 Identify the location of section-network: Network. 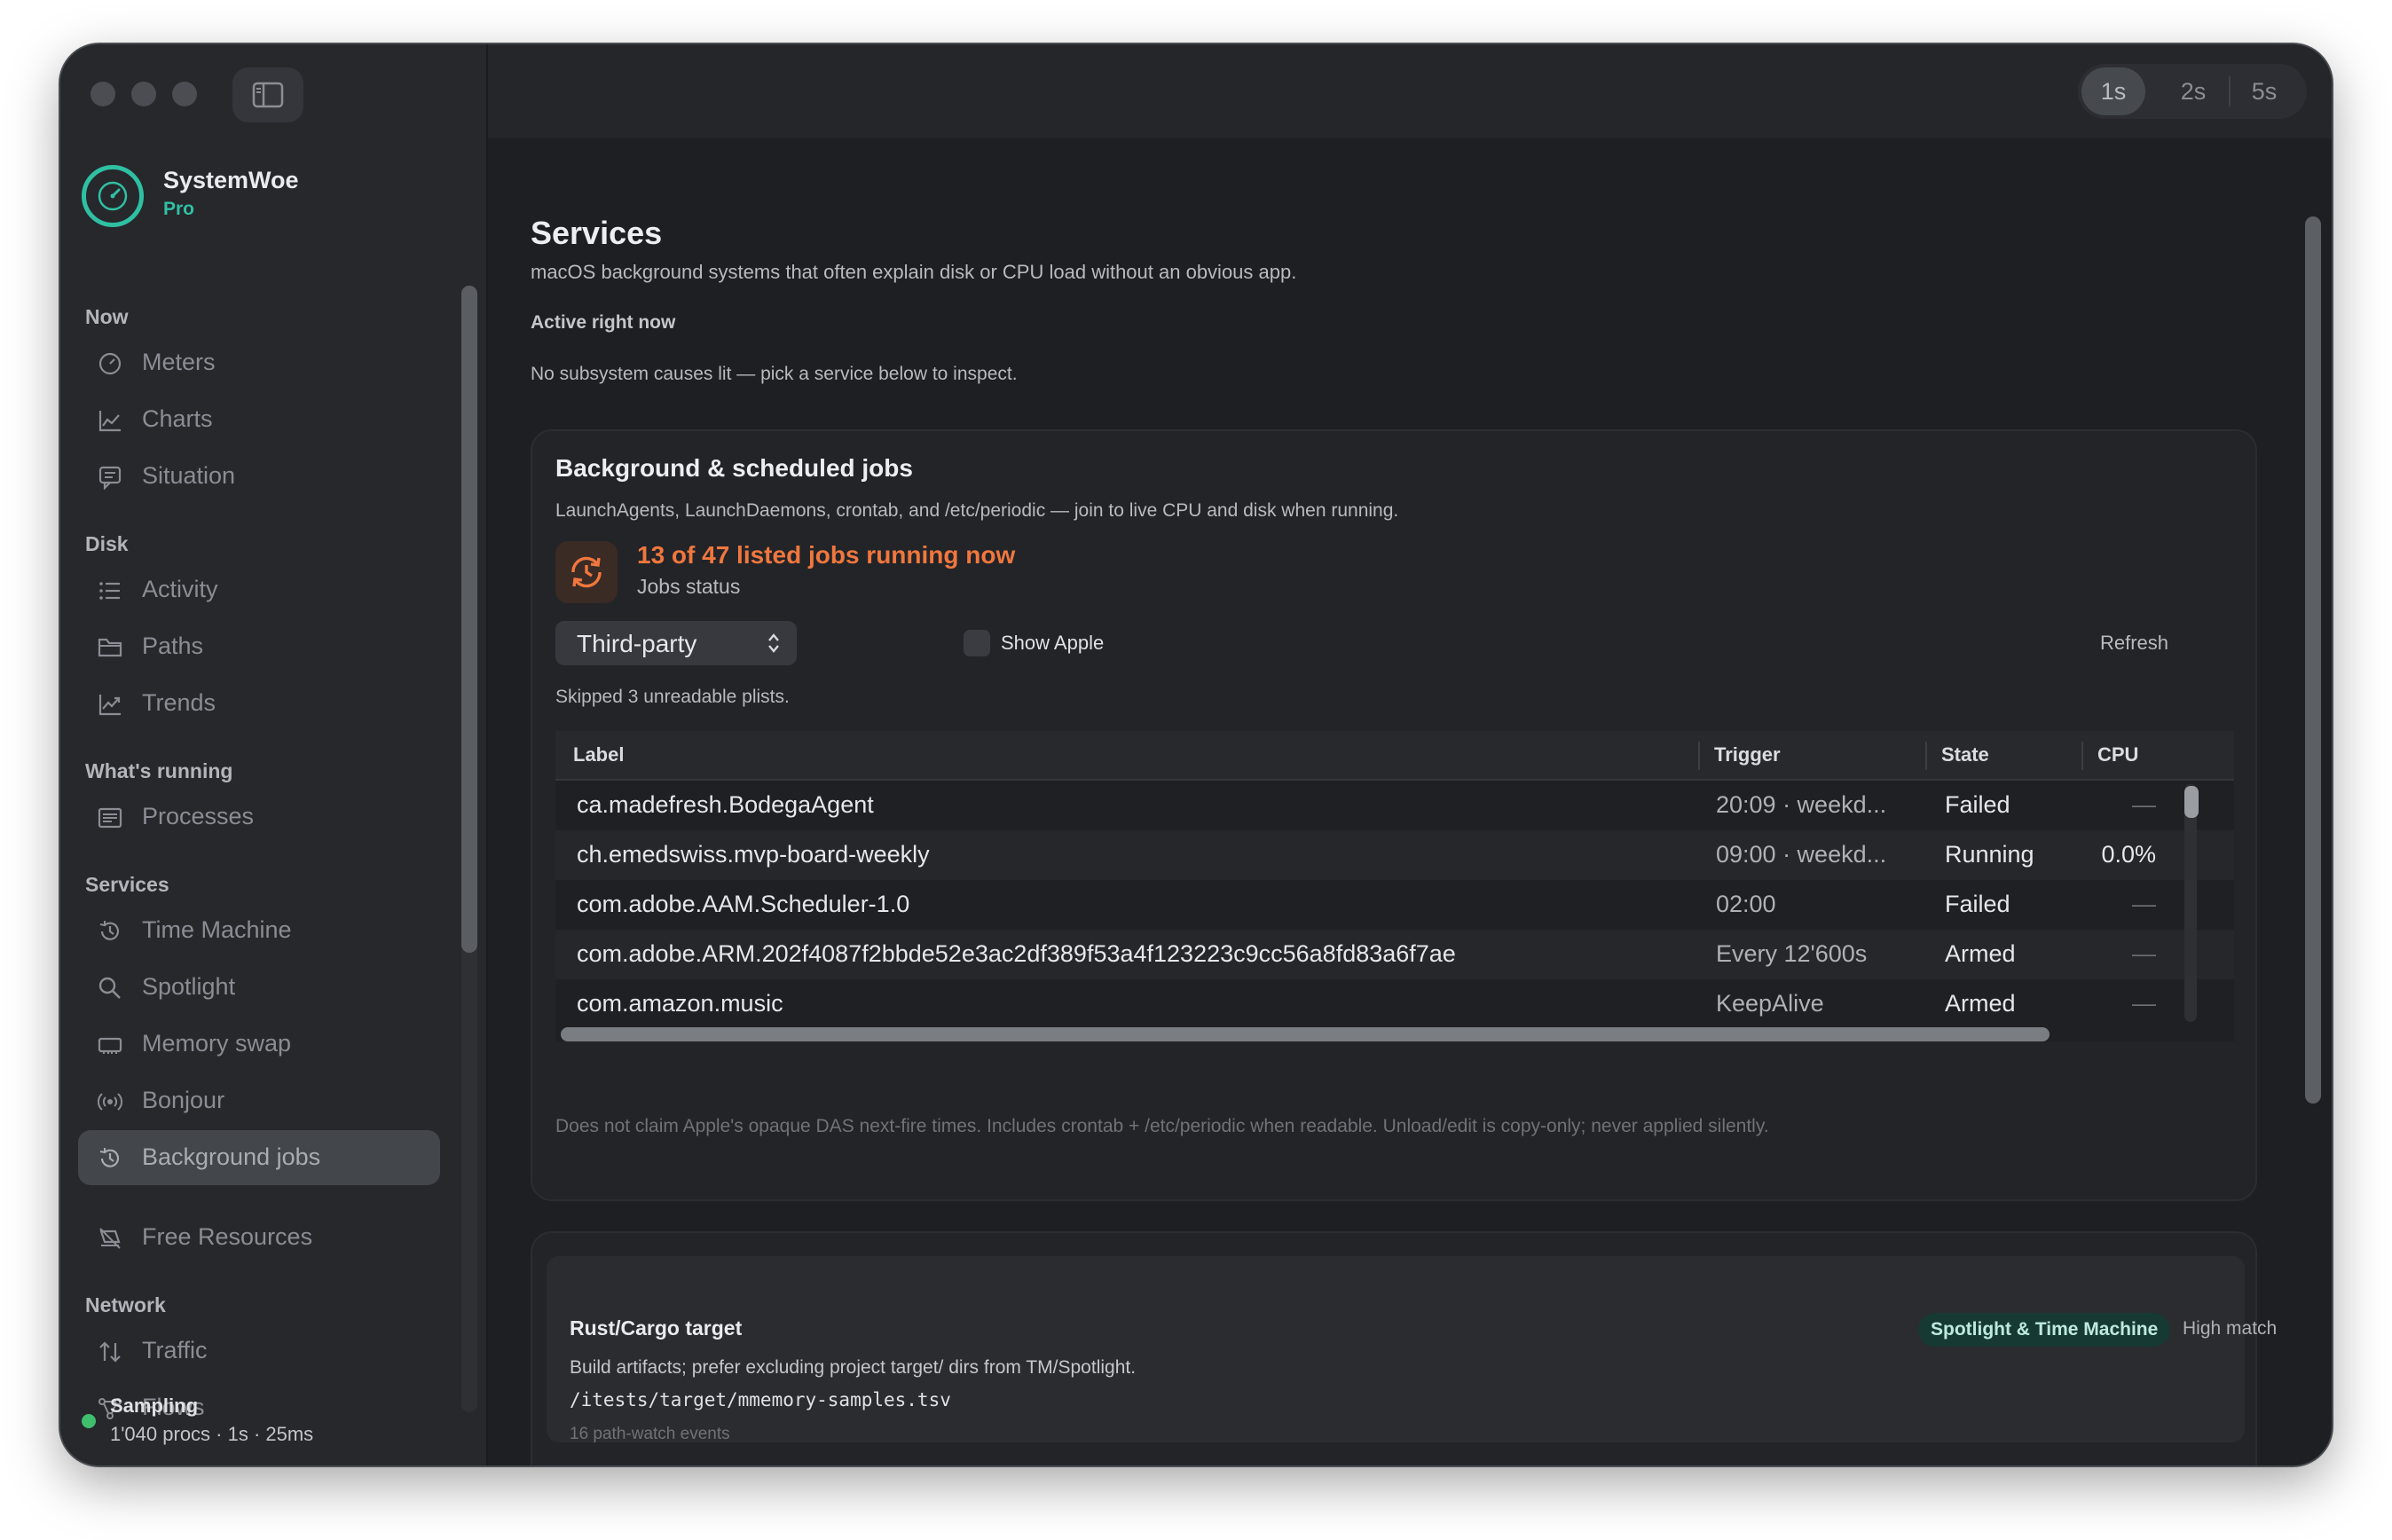
(125, 1304).